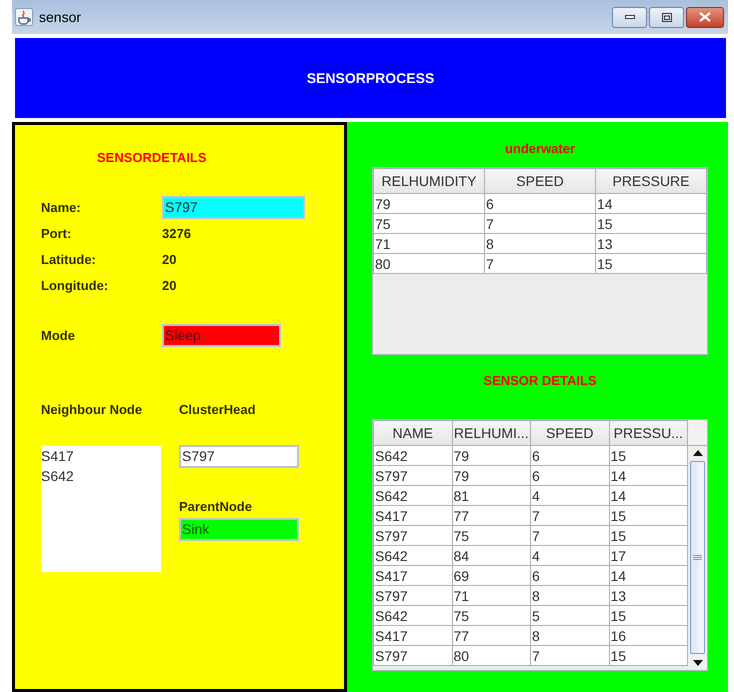 Image resolution: width=734 pixels, height=692 pixels. What do you see at coordinates (648, 636) in the screenshot?
I see `table-cell: 16` at bounding box center [648, 636].